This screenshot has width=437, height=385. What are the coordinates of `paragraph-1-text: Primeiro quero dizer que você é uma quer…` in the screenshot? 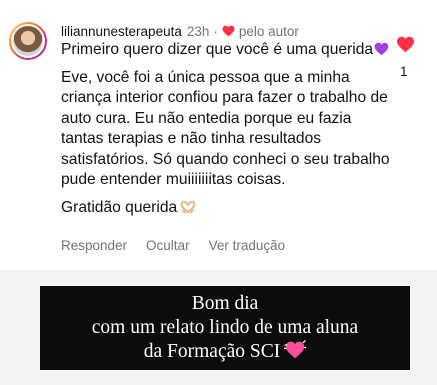 It's located at (217, 49).